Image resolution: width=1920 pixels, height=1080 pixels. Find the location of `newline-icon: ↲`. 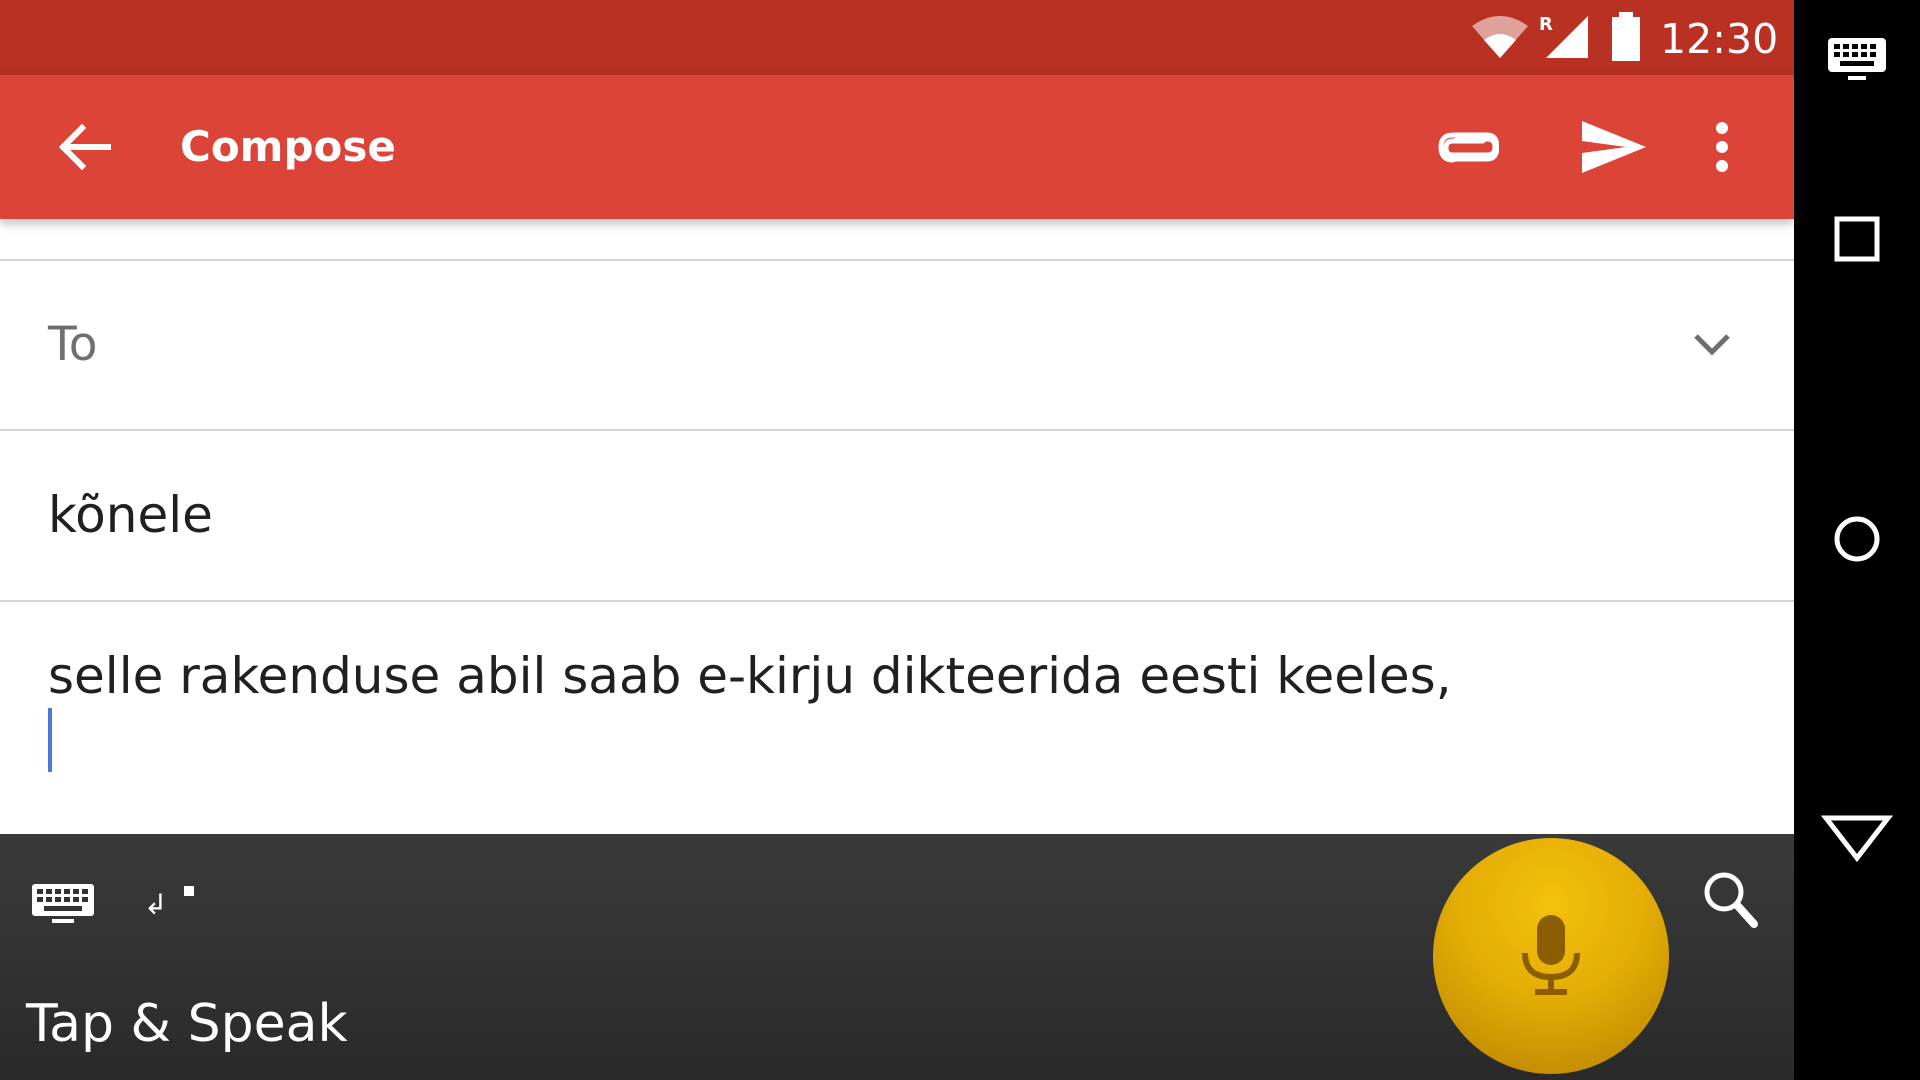

newline-icon: ↲ is located at coordinates (156, 904).